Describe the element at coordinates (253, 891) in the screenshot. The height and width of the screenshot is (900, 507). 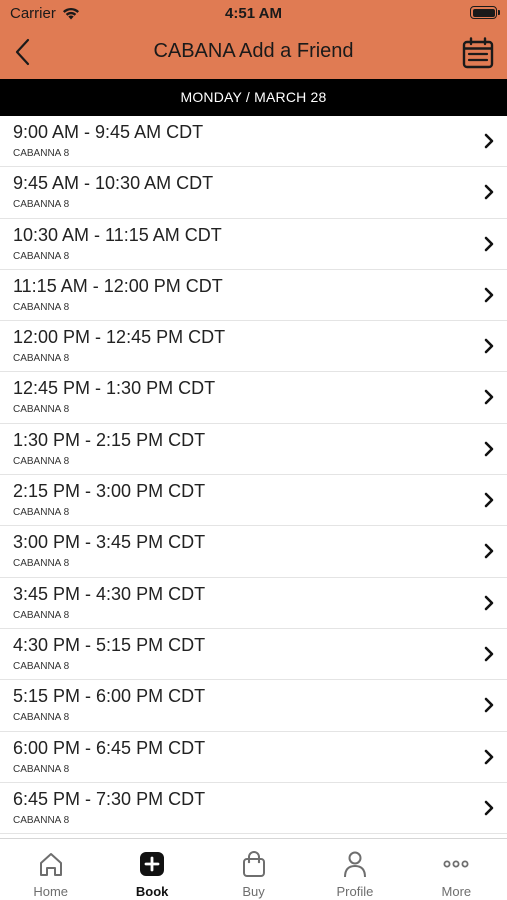
I see `tab-label: Buy` at that location.